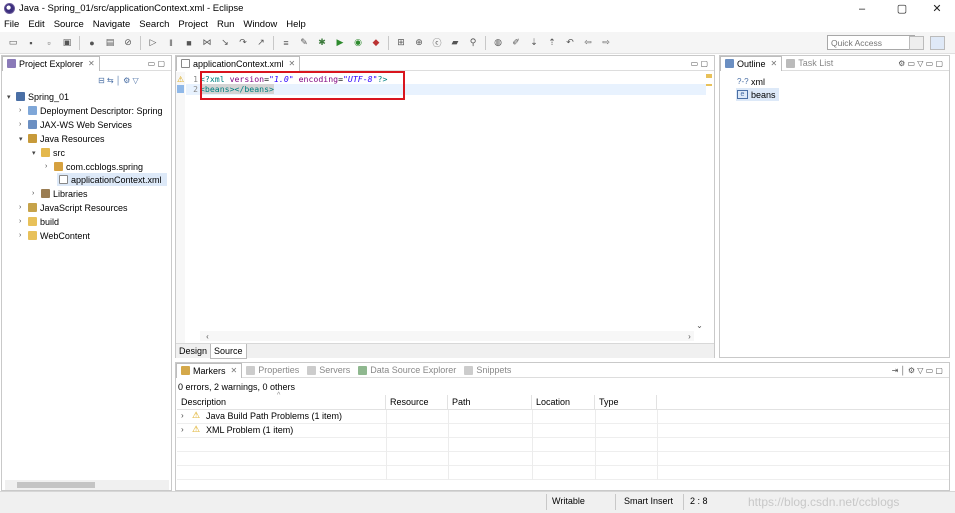  Describe the element at coordinates (91, 110) in the screenshot. I see `tree-item: › Deployment Descriptor: Spring` at that location.